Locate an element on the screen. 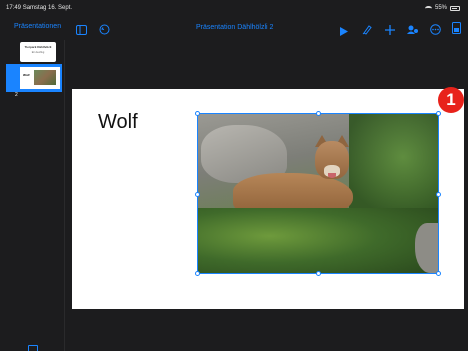 The width and height of the screenshot is (468, 351). slide-thumbnail-2-selected: 2 Wolf is located at coordinates (34, 81).